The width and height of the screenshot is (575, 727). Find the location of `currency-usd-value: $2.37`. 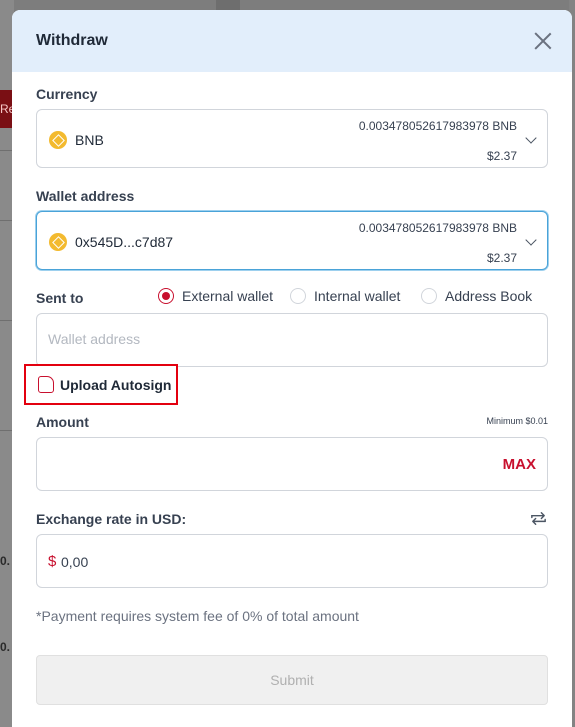

currency-usd-value: $2.37 is located at coordinates (501, 156).